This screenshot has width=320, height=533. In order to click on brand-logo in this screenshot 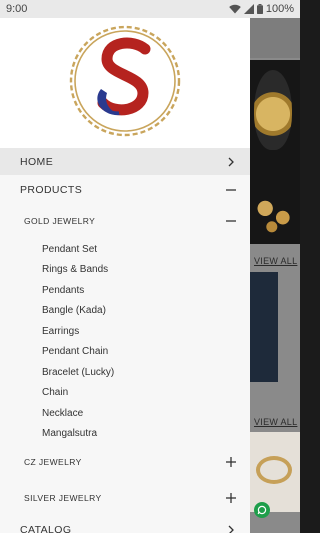, I will do `click(125, 83)`.